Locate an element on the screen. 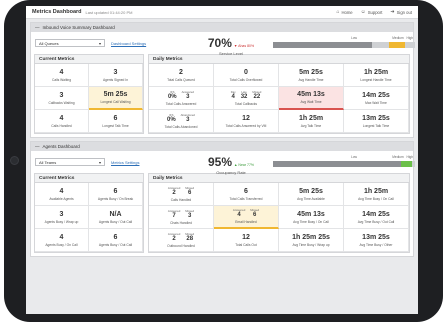  kpi-value: 95% is located at coordinates (219, 162).